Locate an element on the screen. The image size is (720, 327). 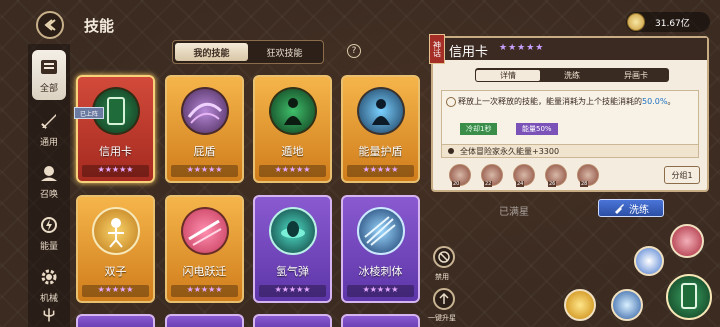
tab-alt-art: 异画卡 is located at coordinates (636, 75).